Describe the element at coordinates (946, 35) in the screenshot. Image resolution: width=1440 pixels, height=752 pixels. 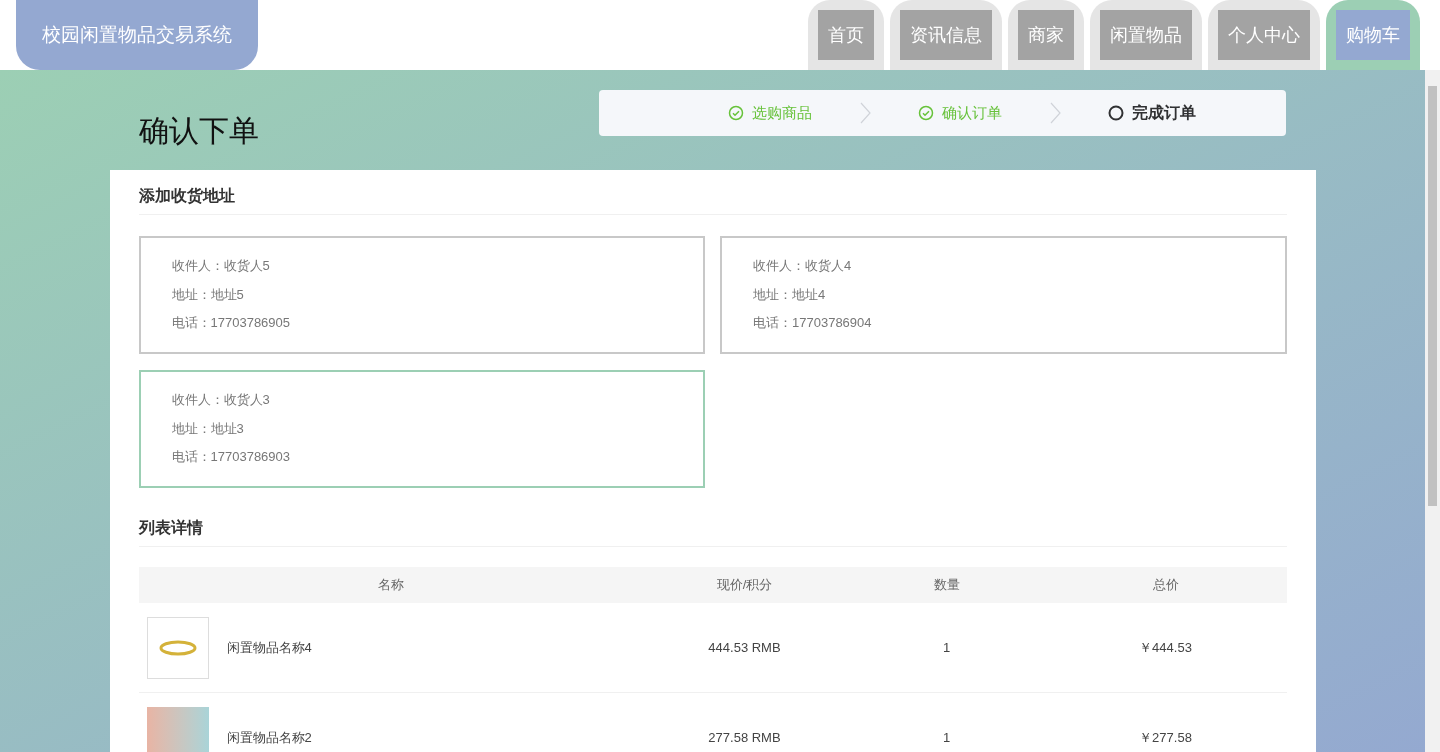
I see `nav-tab: 资讯信息` at that location.